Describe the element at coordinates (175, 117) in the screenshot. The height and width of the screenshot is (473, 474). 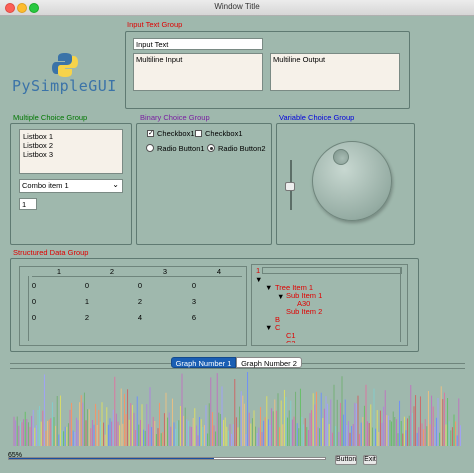
I see `binary-choice-group-title: Binary Choice Group` at that location.